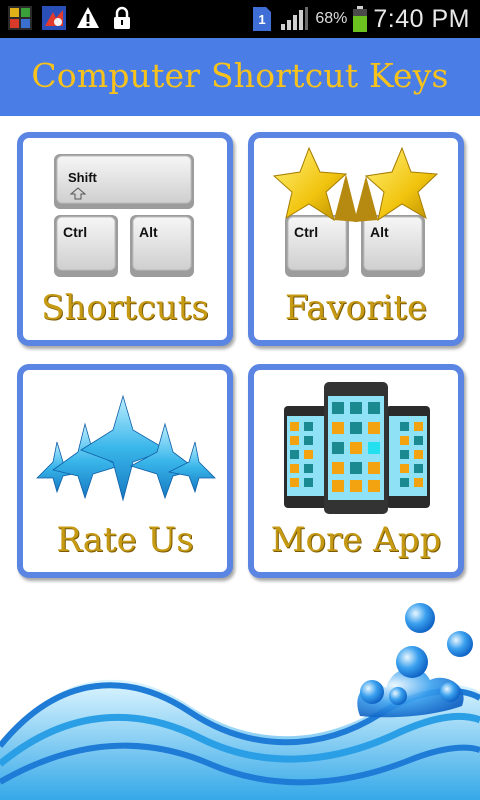 The image size is (480, 800). What do you see at coordinates (125, 308) in the screenshot?
I see `shortcuts-label: Shortcuts` at bounding box center [125, 308].